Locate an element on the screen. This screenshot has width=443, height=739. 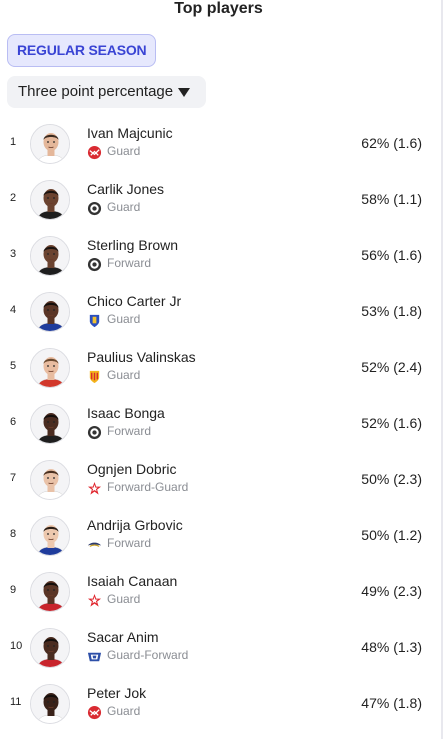
player-row: 7 Ognjen Dobric Forward-Guard 50% (2.3) is located at coordinates (220, 480).